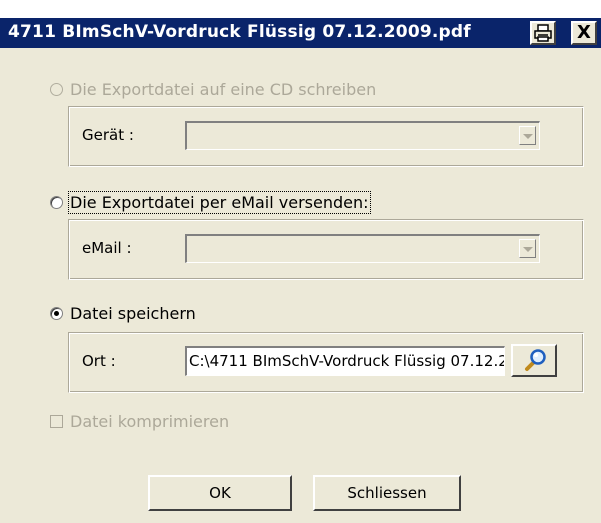 This screenshot has height=523, width=601. Describe the element at coordinates (99, 361) in the screenshot. I see `location-label: Ort :` at that location.